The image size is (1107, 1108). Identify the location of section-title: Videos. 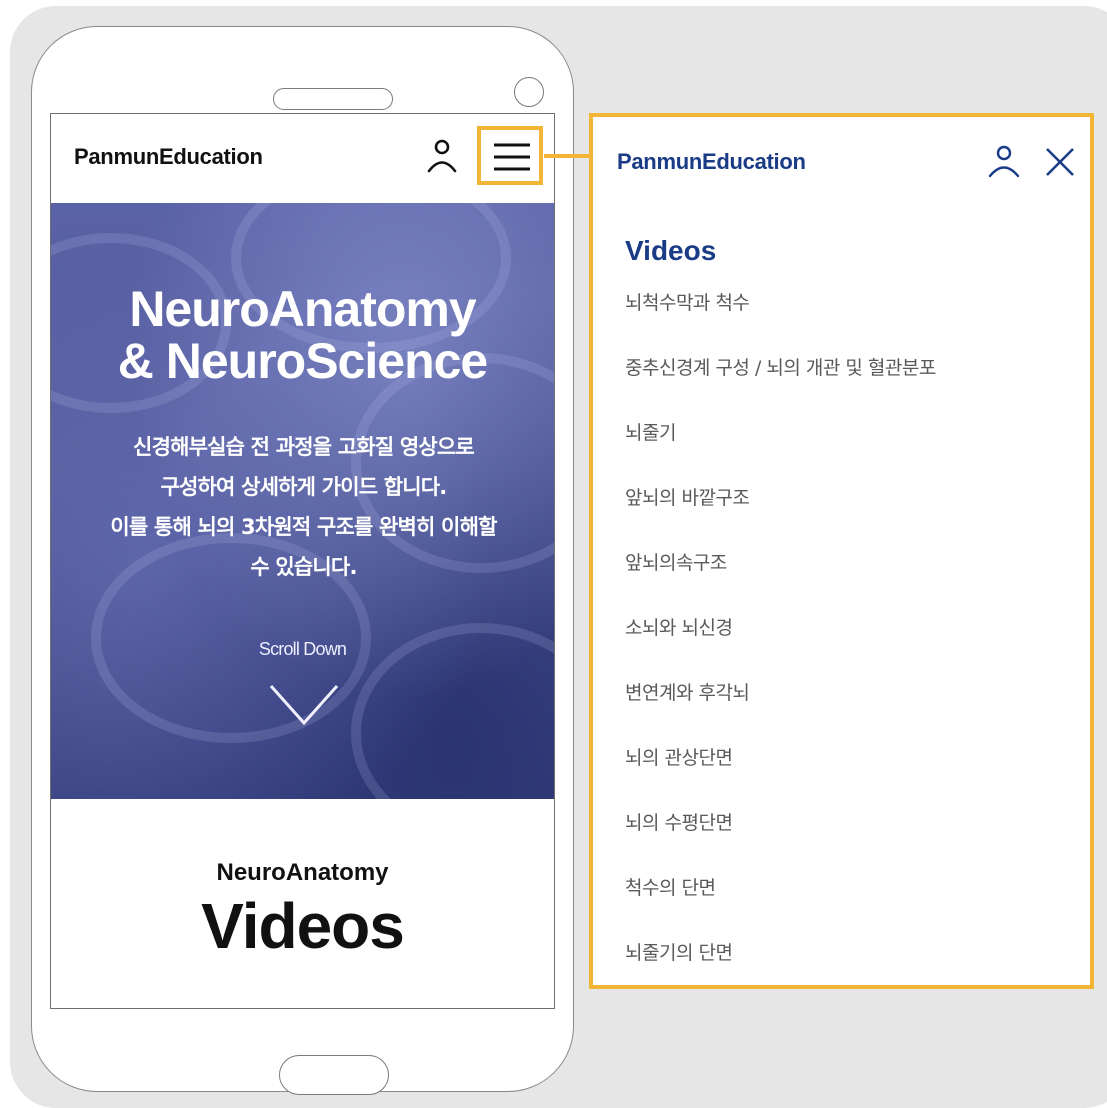
(303, 926).